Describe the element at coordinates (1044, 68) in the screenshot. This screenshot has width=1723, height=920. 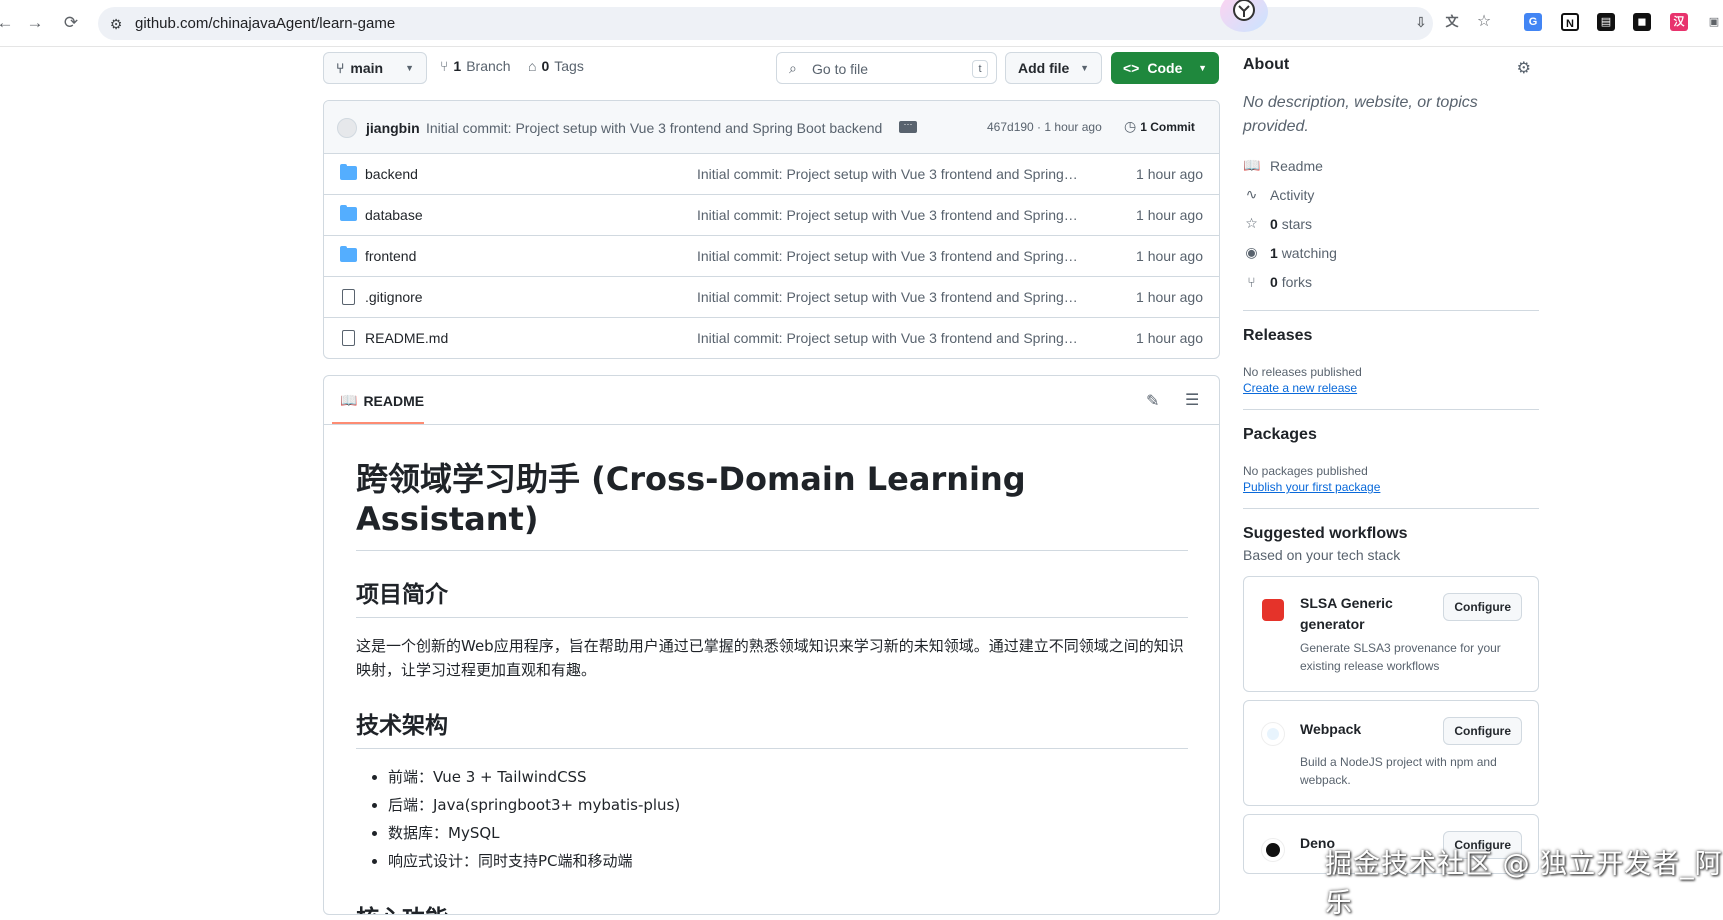
I see `add-file-label: Add file` at that location.